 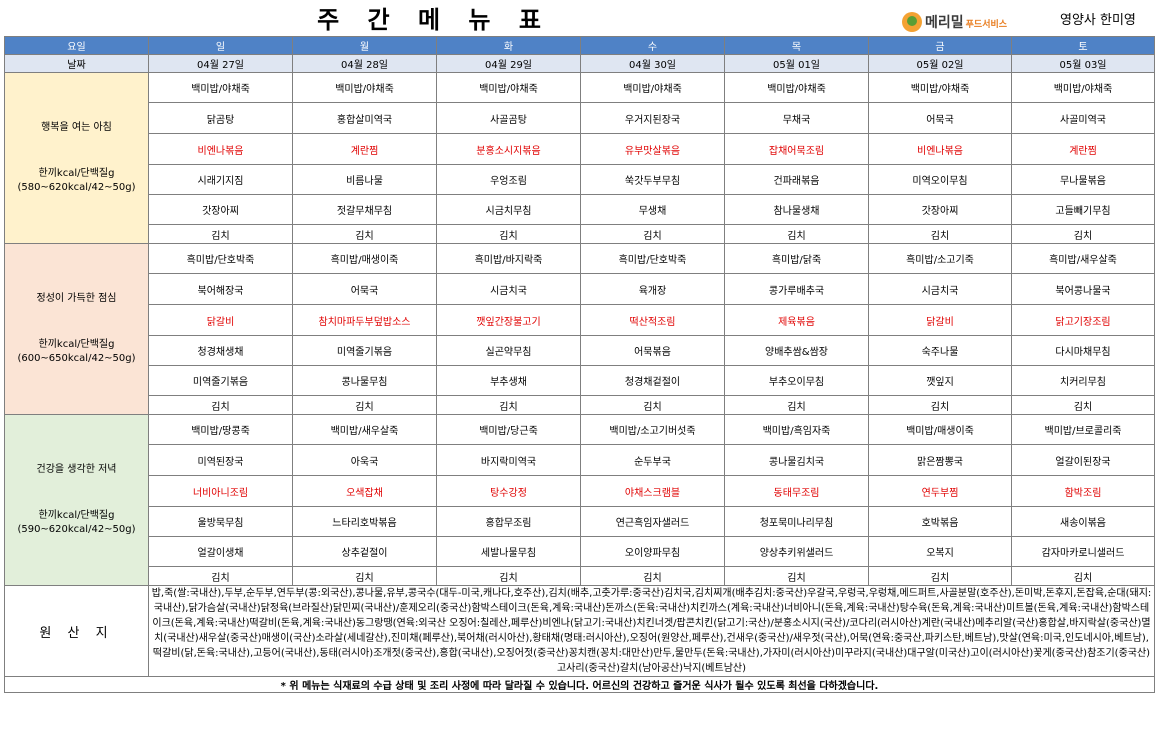 I want to click on menu-cell: 백미밥/매생이죽, so click(x=940, y=429).